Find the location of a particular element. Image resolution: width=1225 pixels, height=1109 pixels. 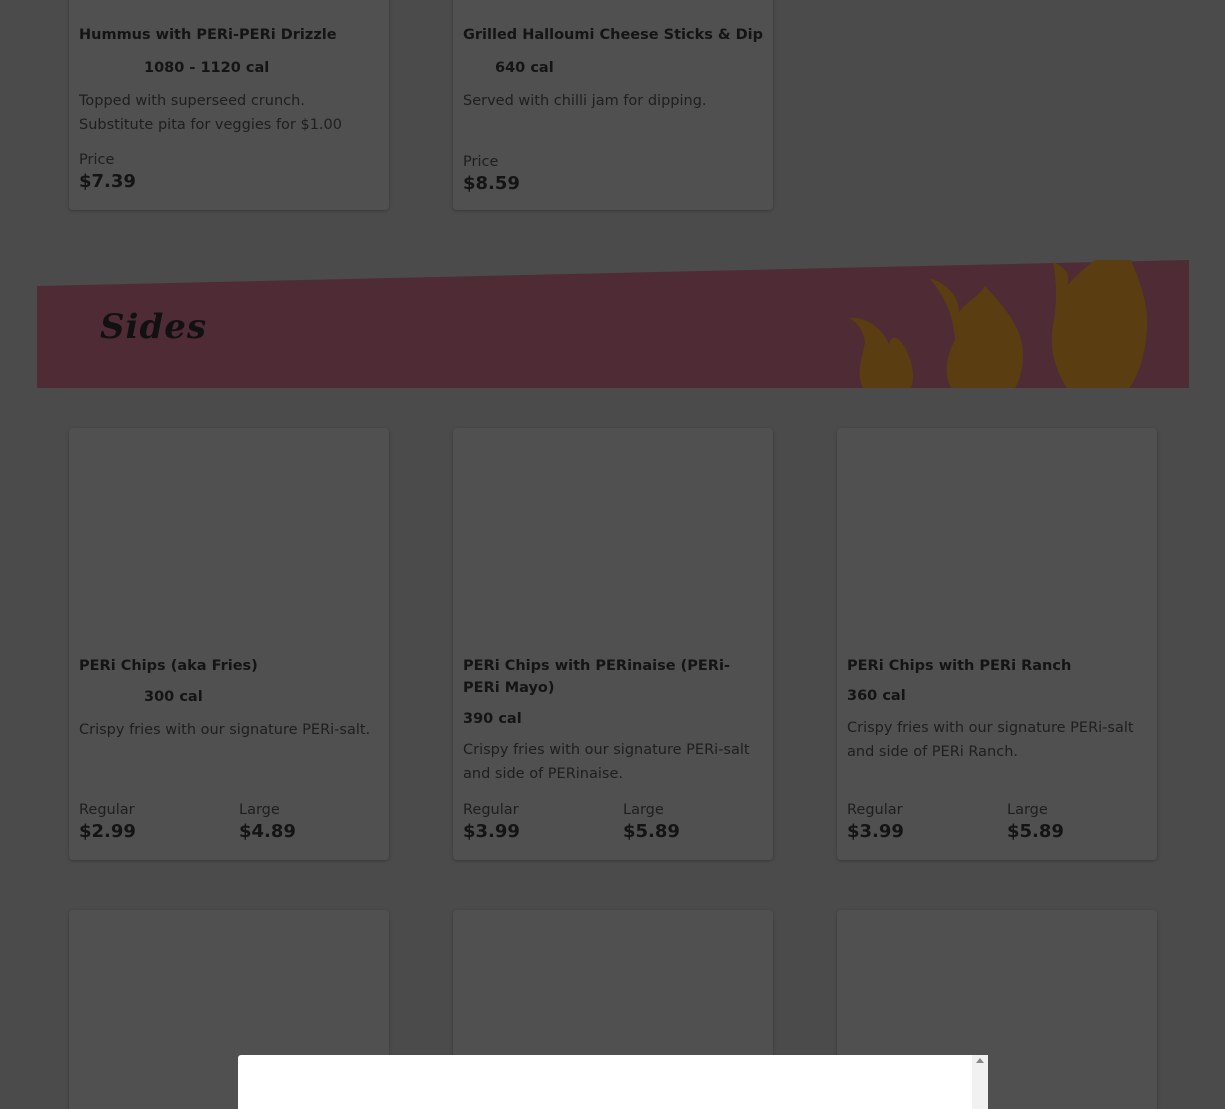

item-name: PERi Chips (aka Fries) is located at coordinates (168, 666).